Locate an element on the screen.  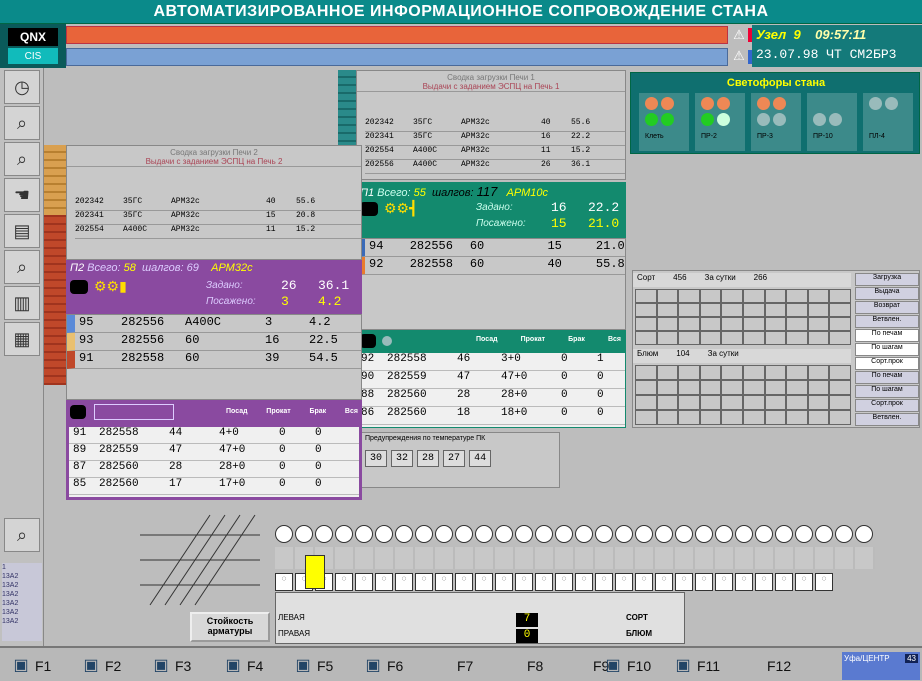
function-key-f11: ▣ F11 is located at coordinates (696, 666).